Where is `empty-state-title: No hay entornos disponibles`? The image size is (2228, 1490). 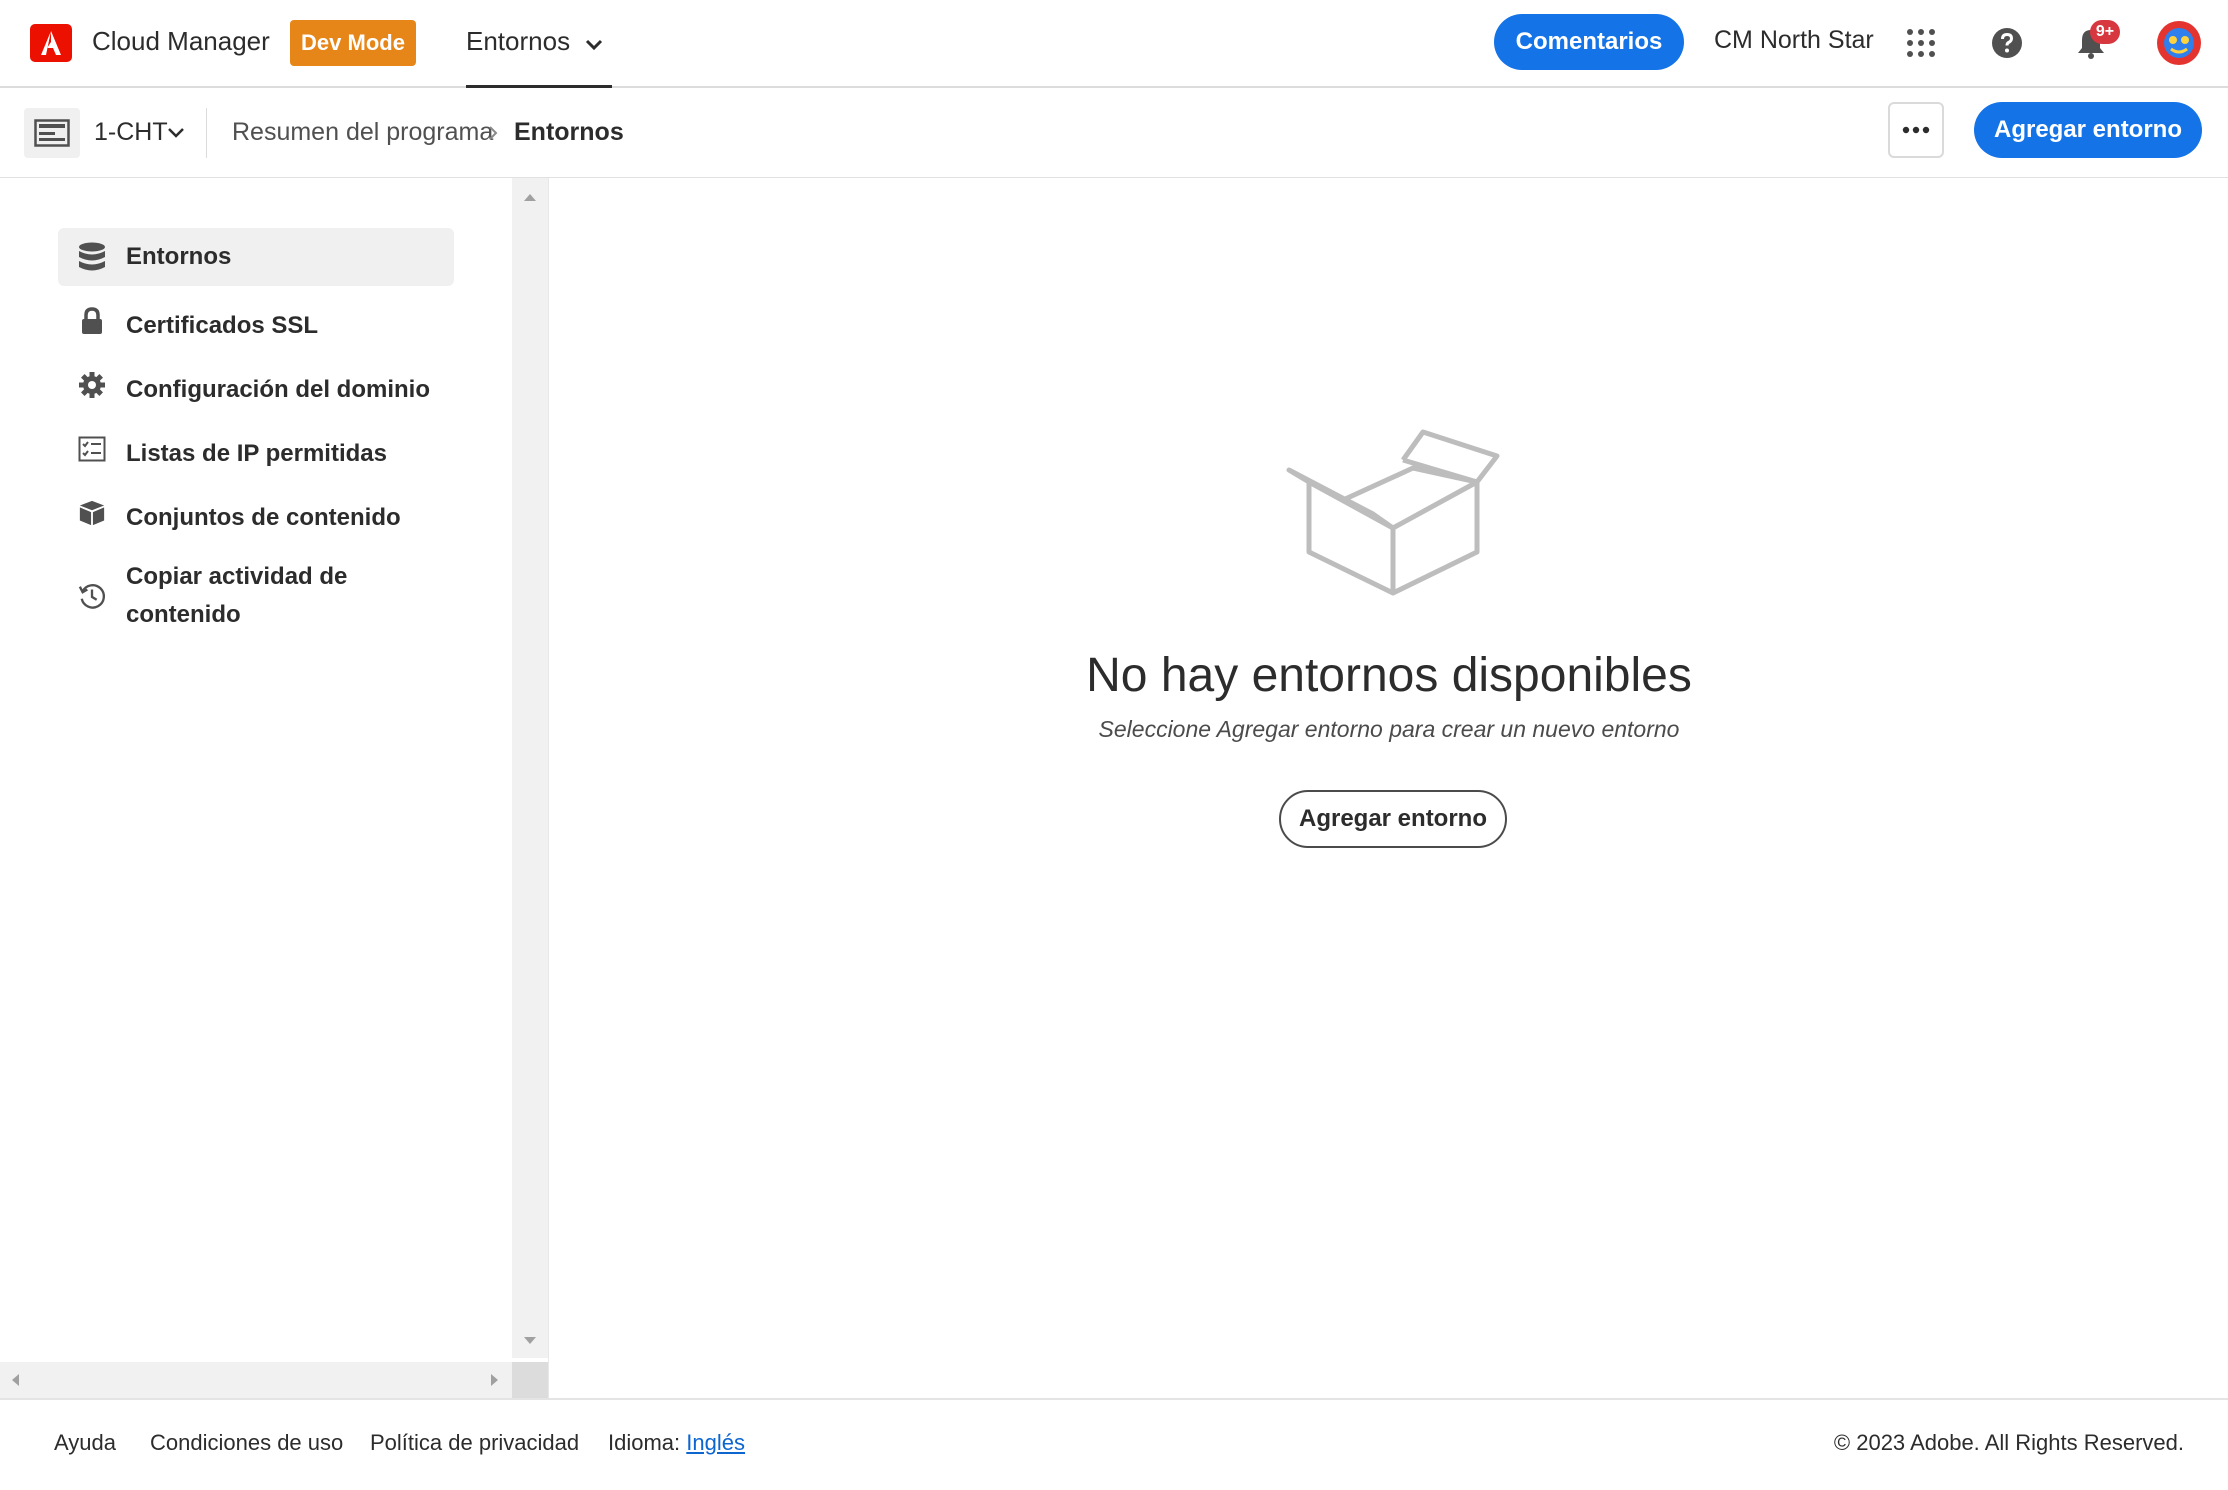
empty-state-title: No hay entornos disponibles is located at coordinates (1389, 675).